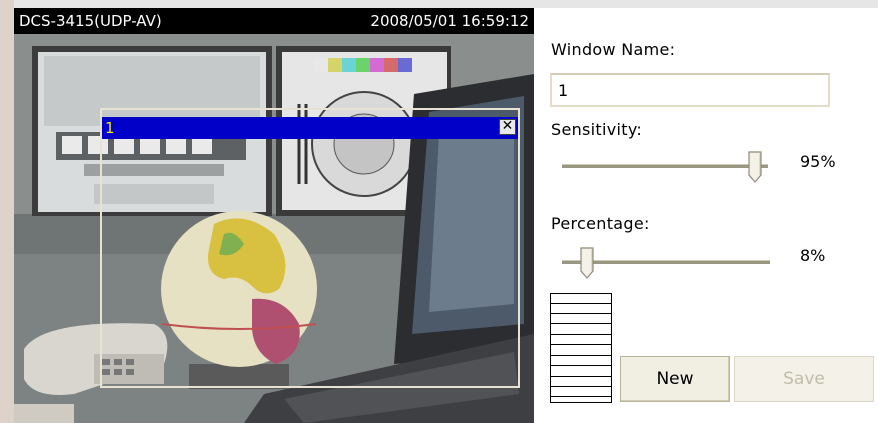 The image size is (878, 423). What do you see at coordinates (690, 90) in the screenshot?
I see `window-name-input` at bounding box center [690, 90].